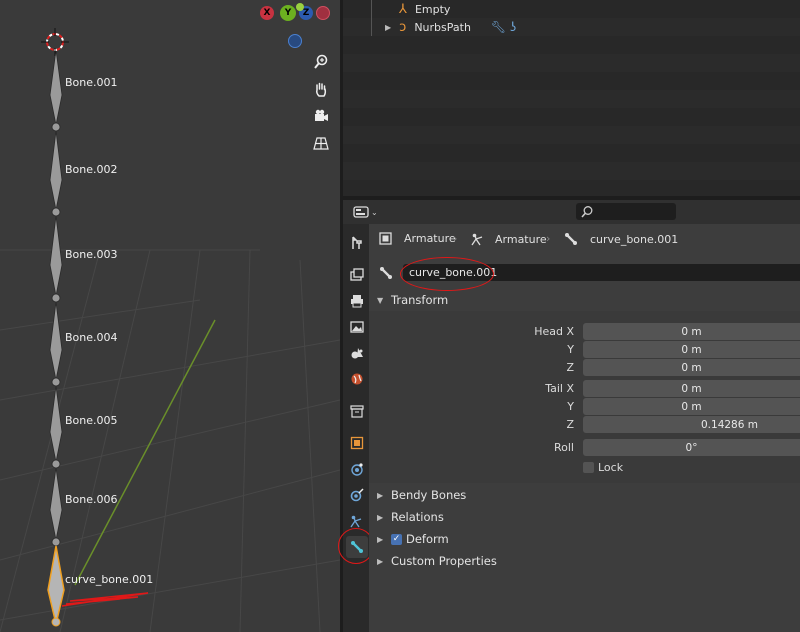 The width and height of the screenshot is (800, 632). I want to click on properties-editor-icon, so click(361, 212).